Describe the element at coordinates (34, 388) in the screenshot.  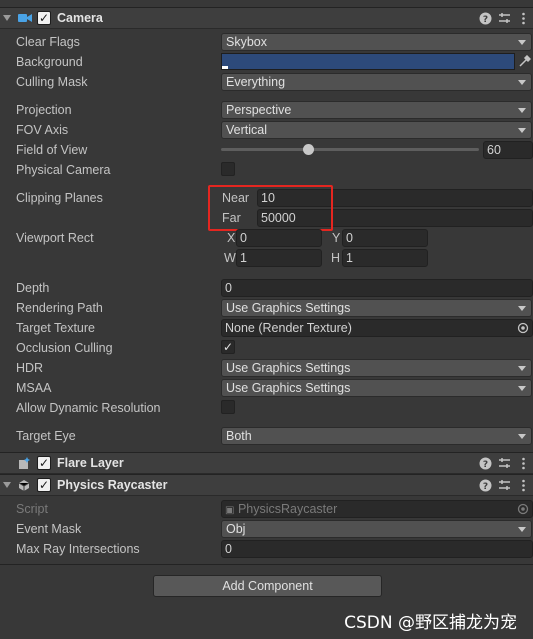
I see `msaa-label: MSAA` at that location.